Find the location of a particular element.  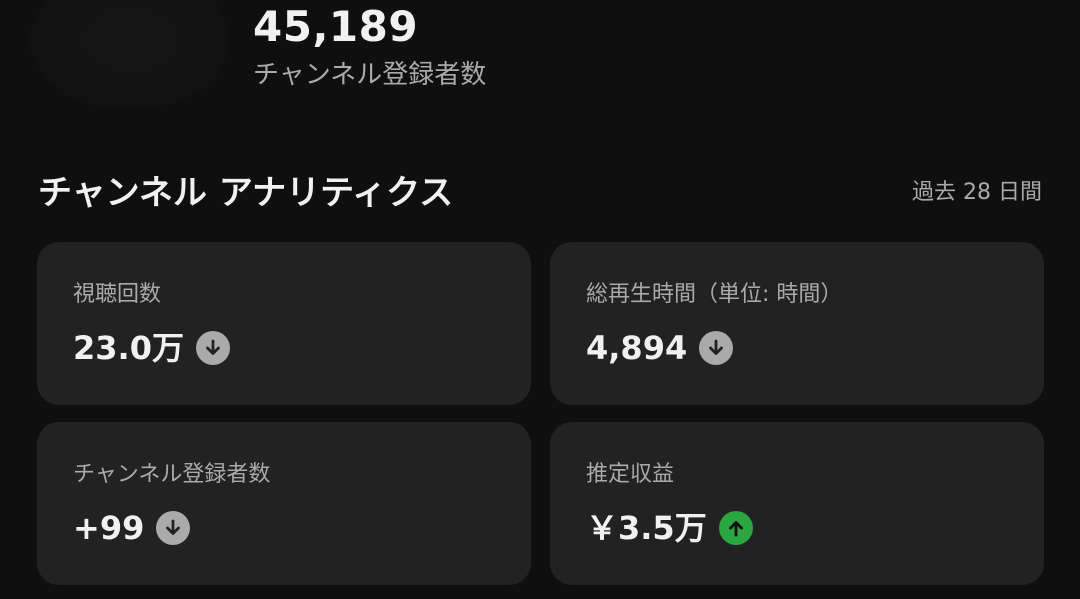

metric-label: 総再生時間（単位: 時間） is located at coordinates (714, 294).